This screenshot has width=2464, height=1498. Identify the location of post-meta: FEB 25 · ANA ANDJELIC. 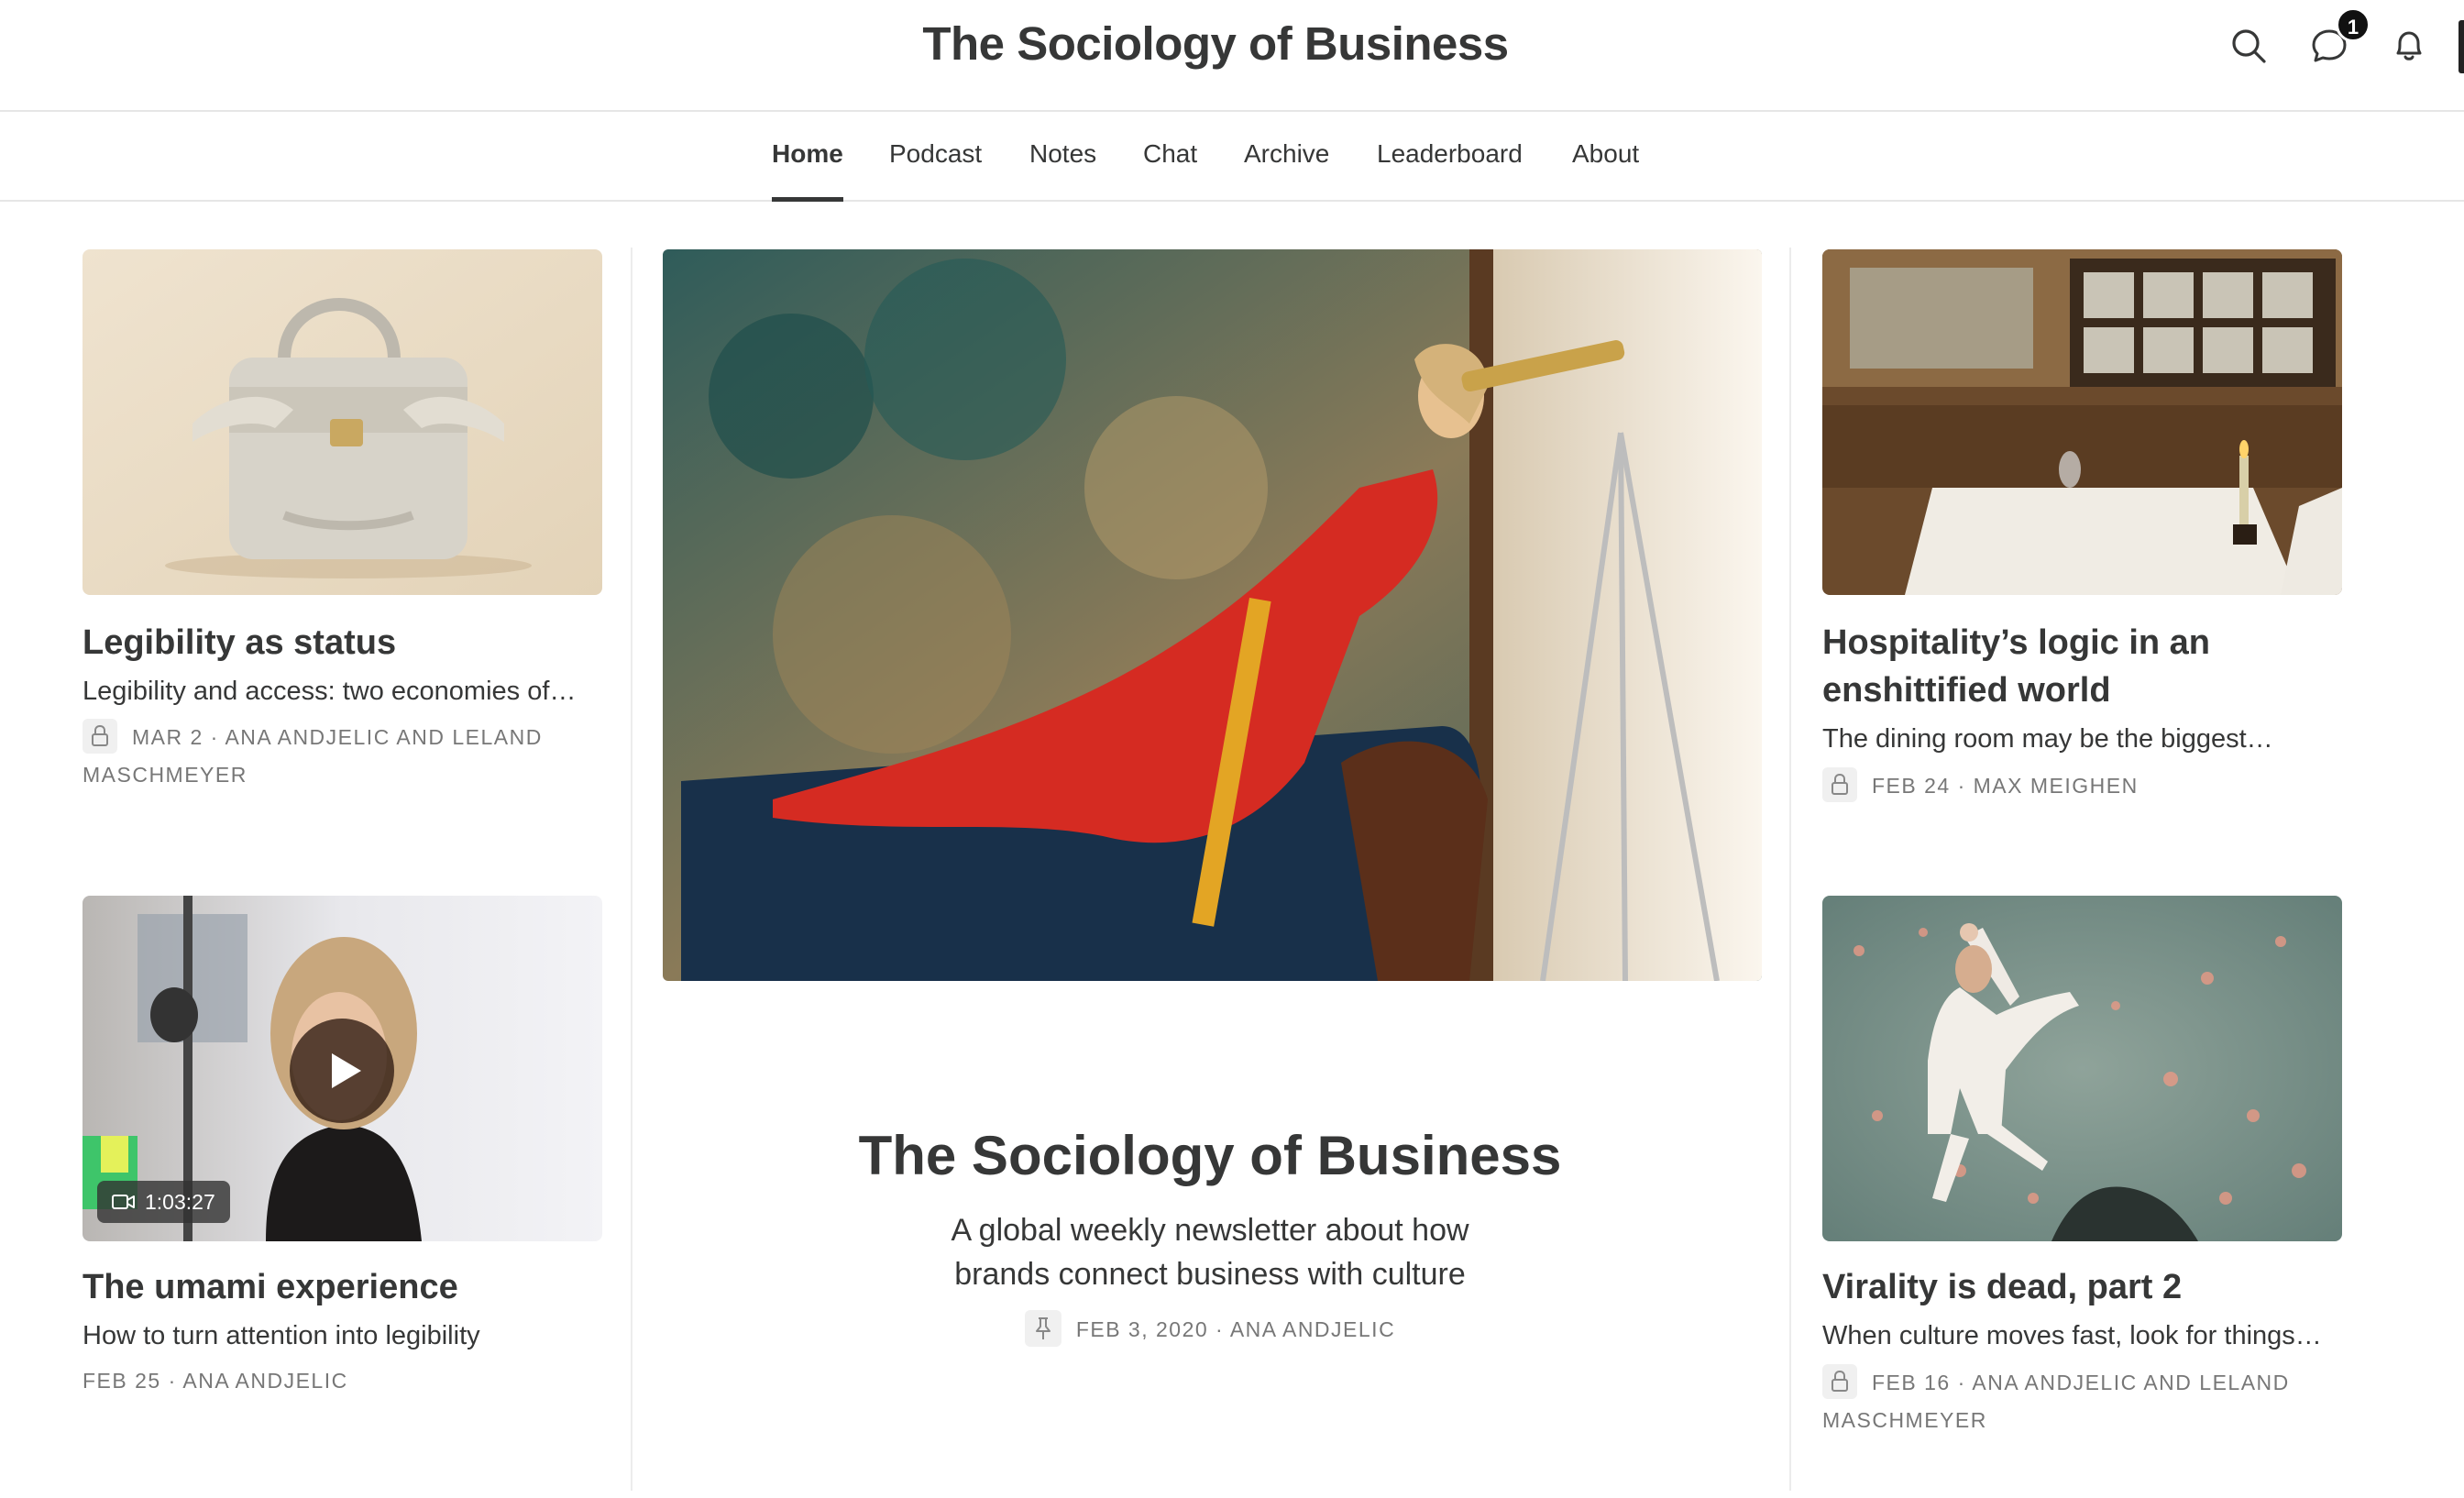
(215, 1381).